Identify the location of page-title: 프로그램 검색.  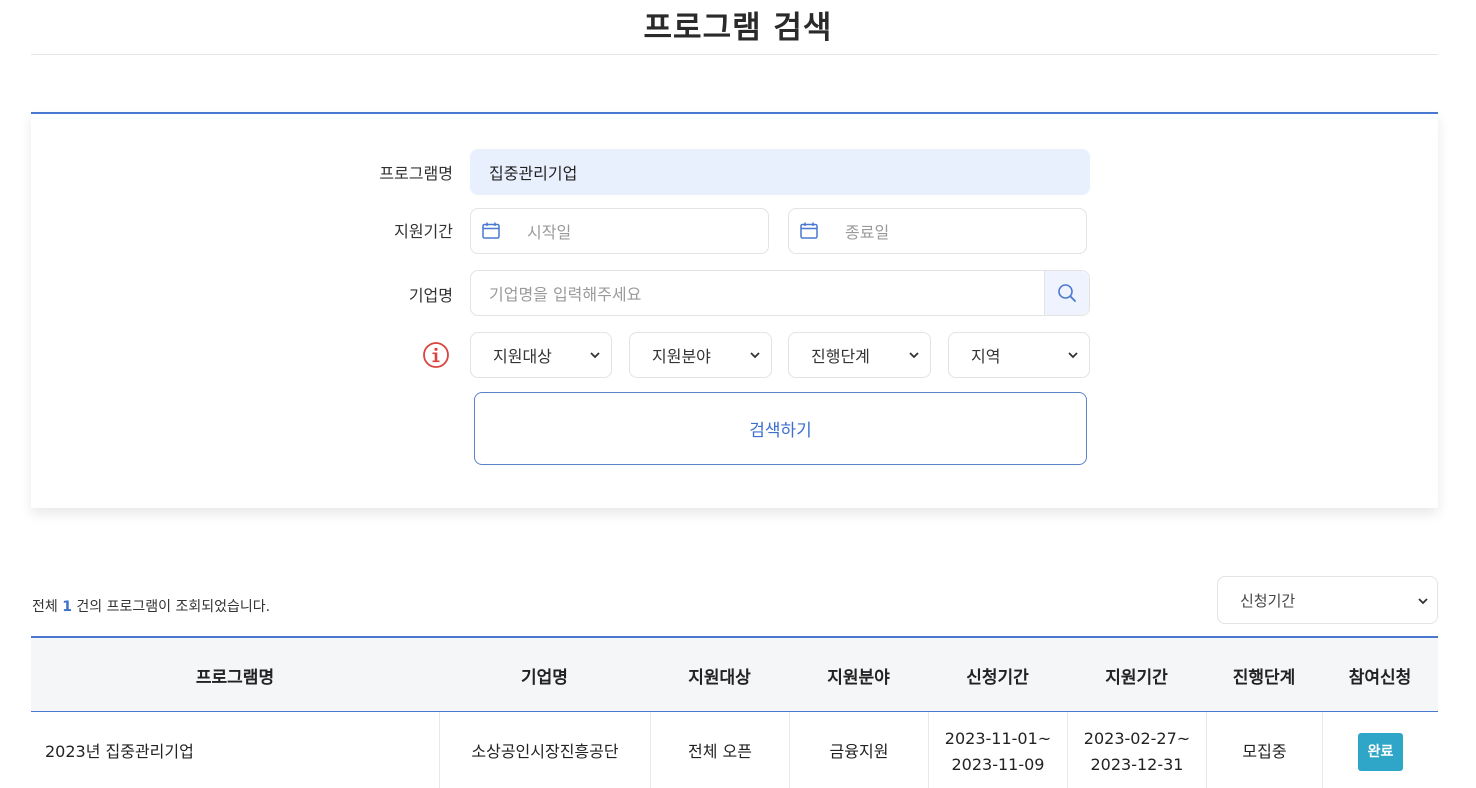
(738, 28).